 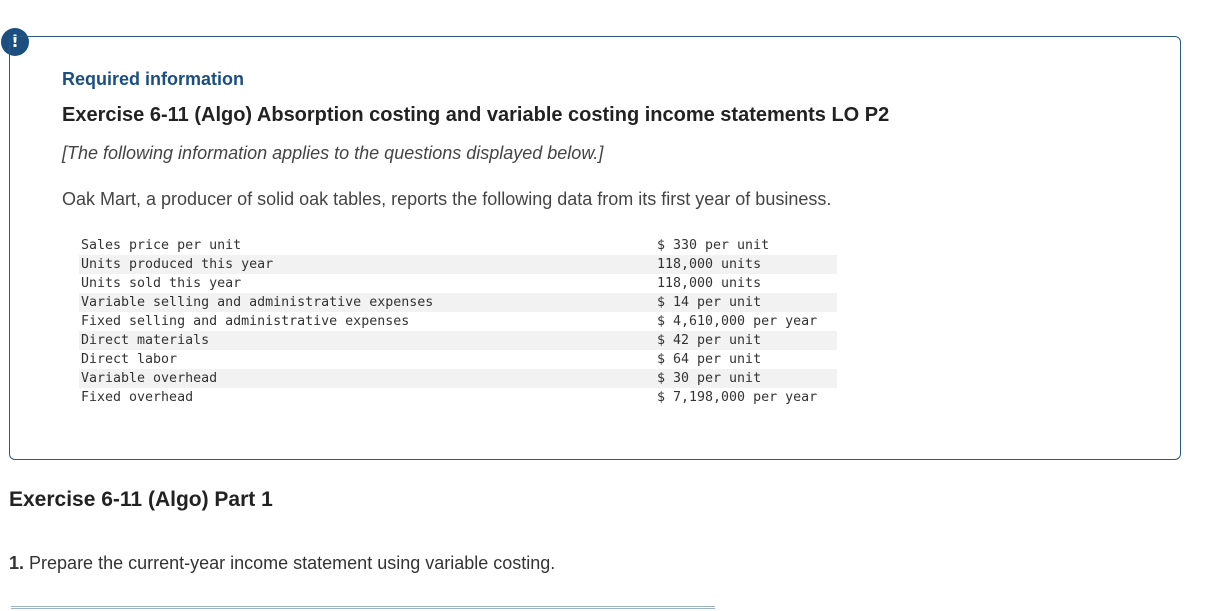 I want to click on question-number: 1., so click(x=17, y=563).